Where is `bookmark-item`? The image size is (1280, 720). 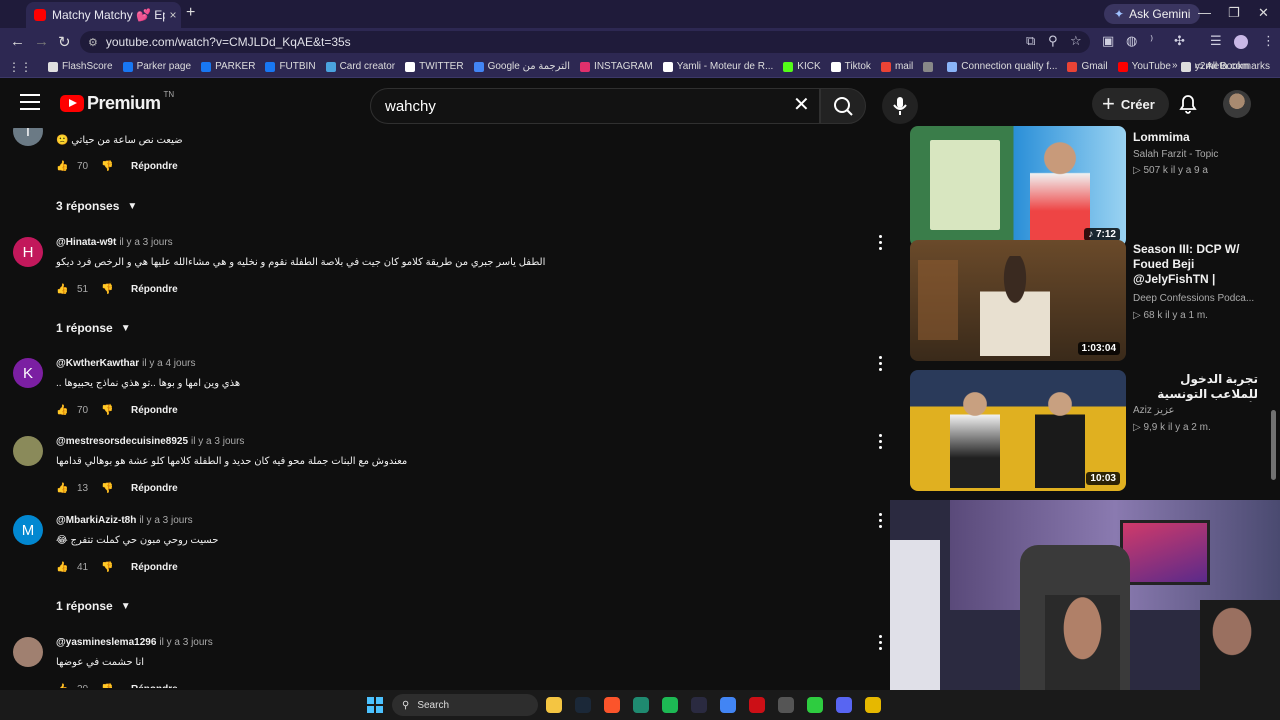
bookmark-item is located at coordinates (930, 66).